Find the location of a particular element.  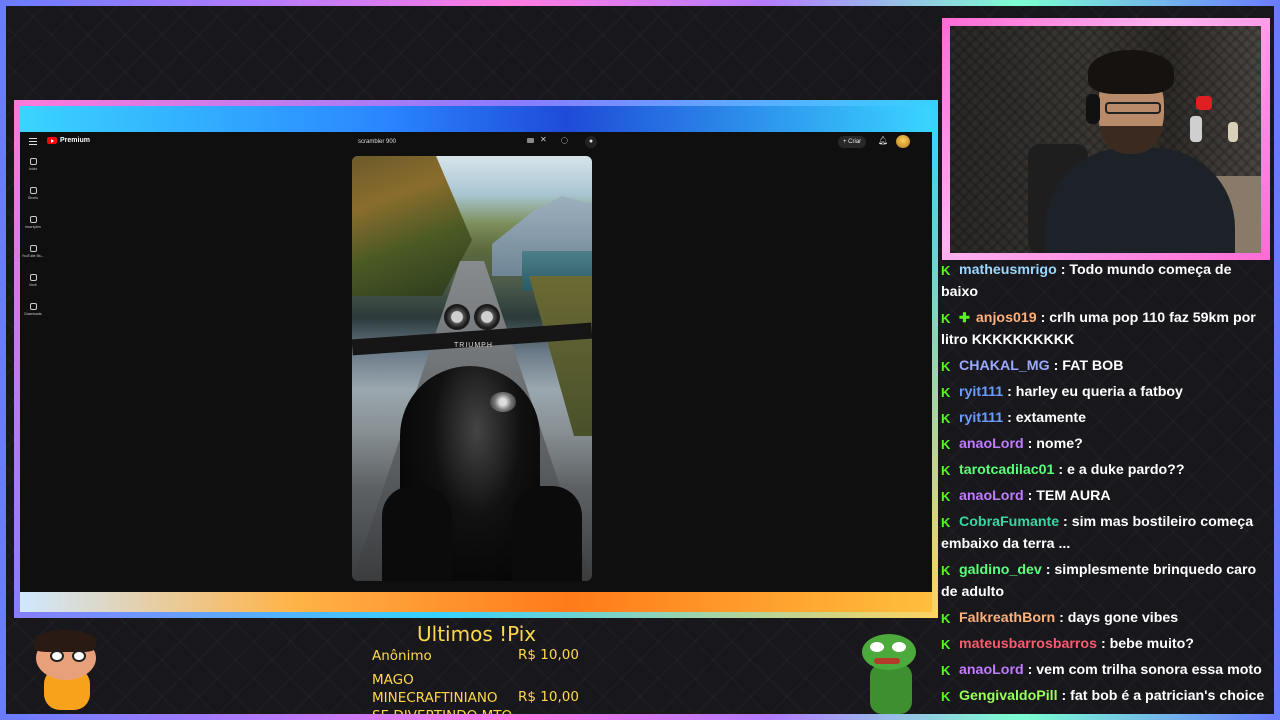

chat-message: K CHAKAL_MG : FAT BOB is located at coordinates (1107, 368).